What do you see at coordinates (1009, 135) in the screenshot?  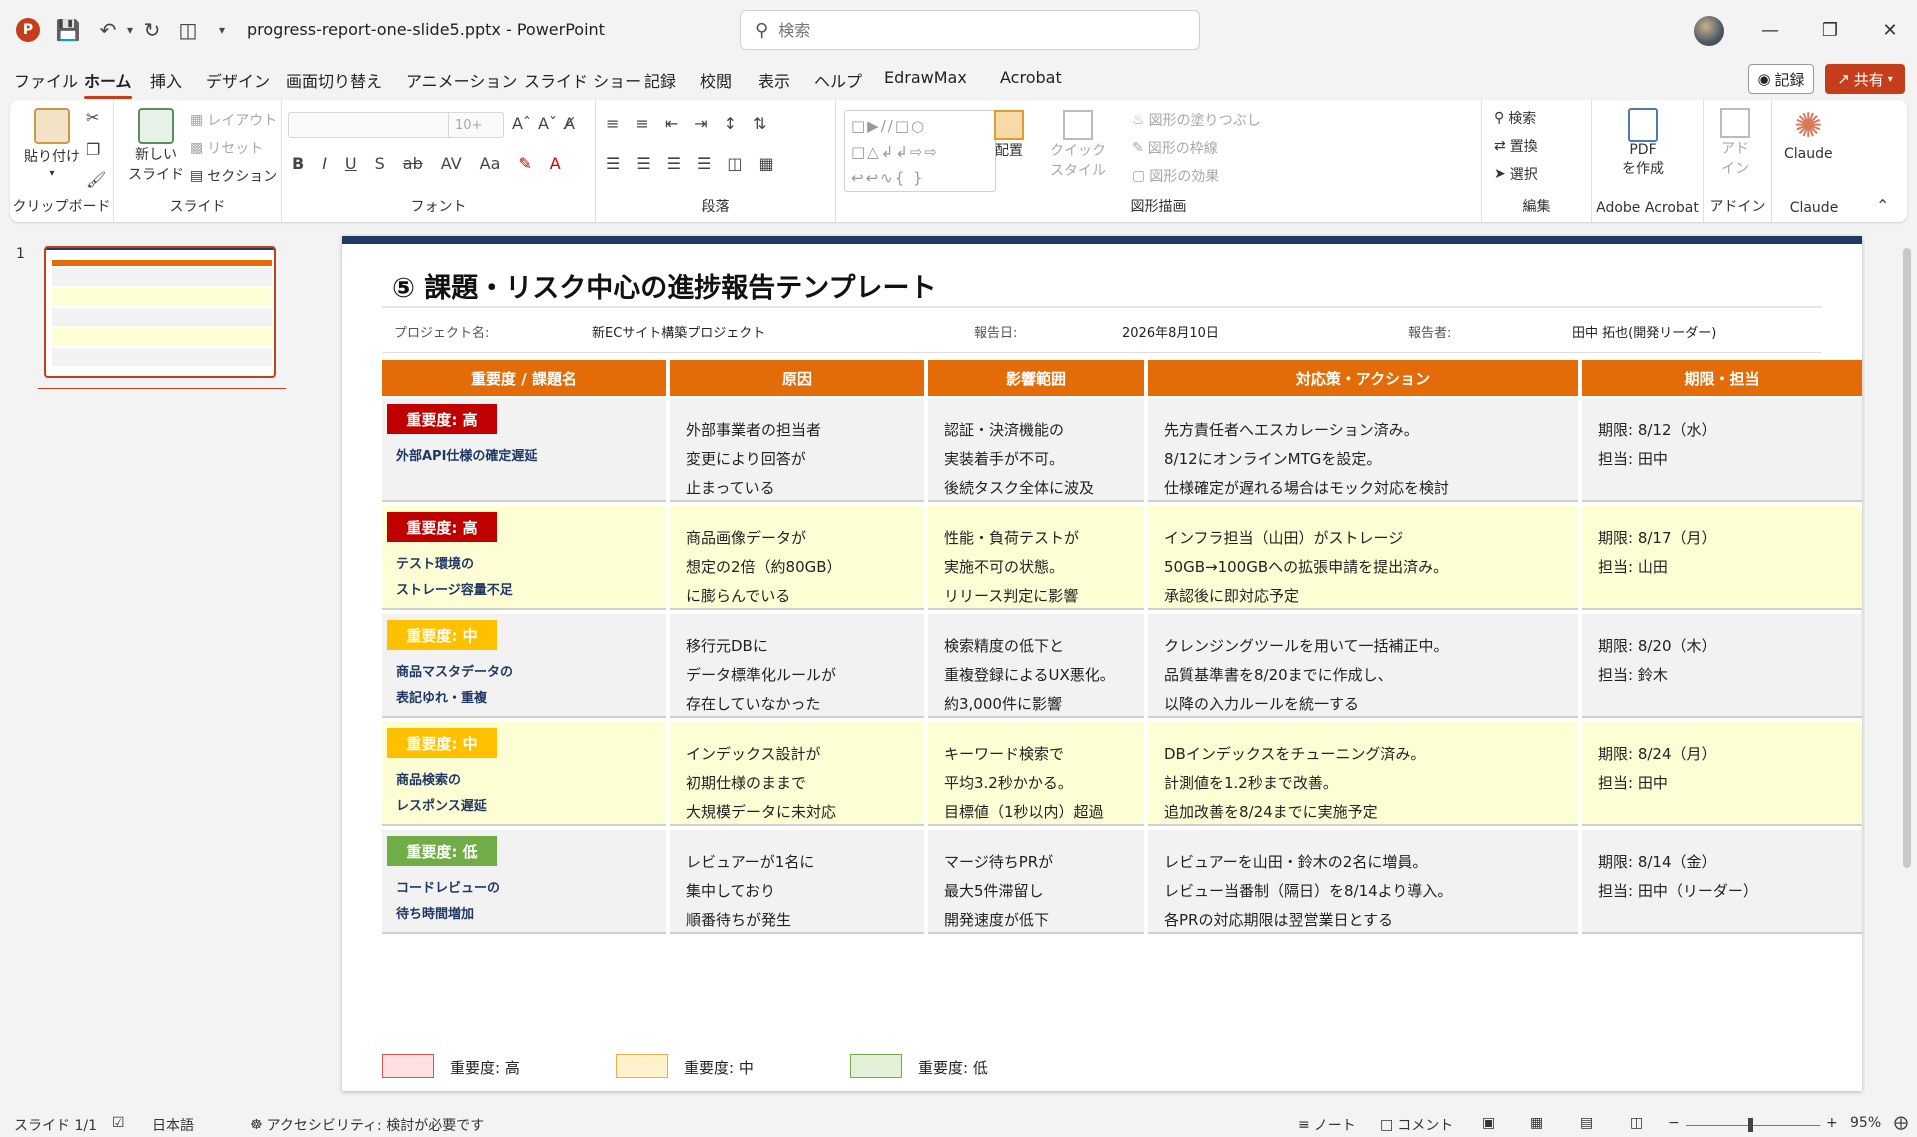 I see `arrange-button: 配置` at bounding box center [1009, 135].